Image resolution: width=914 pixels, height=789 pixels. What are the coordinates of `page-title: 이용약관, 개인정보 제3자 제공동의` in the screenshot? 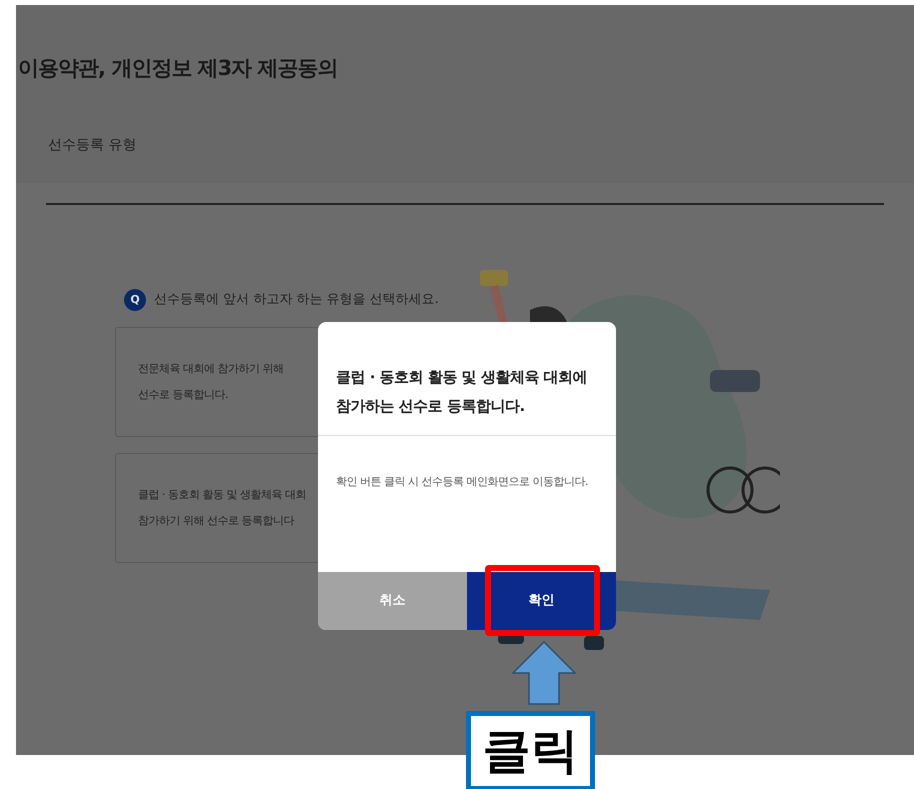 It's located at (178, 68).